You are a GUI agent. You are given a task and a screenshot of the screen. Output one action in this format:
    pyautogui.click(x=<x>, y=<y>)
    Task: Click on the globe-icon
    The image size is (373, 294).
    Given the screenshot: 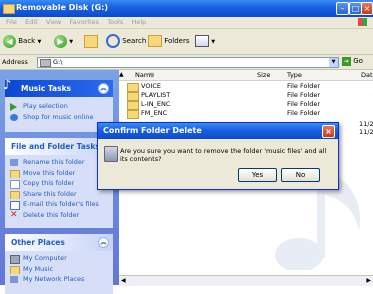 What is the action you would take?
    pyautogui.click(x=14, y=117)
    